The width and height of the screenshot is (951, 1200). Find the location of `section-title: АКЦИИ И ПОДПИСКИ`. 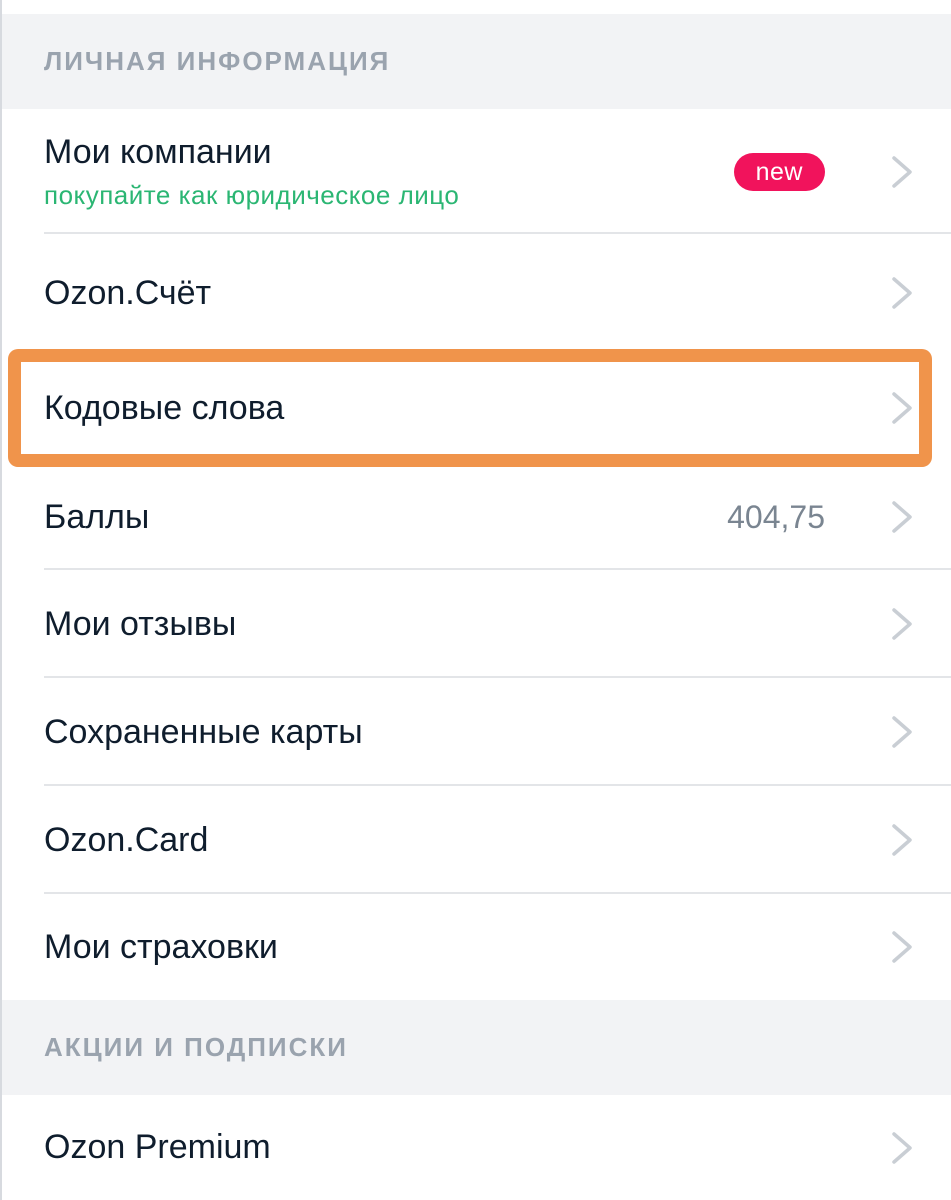

section-title: АКЦИИ И ПОДПИСКИ is located at coordinates (196, 1047).